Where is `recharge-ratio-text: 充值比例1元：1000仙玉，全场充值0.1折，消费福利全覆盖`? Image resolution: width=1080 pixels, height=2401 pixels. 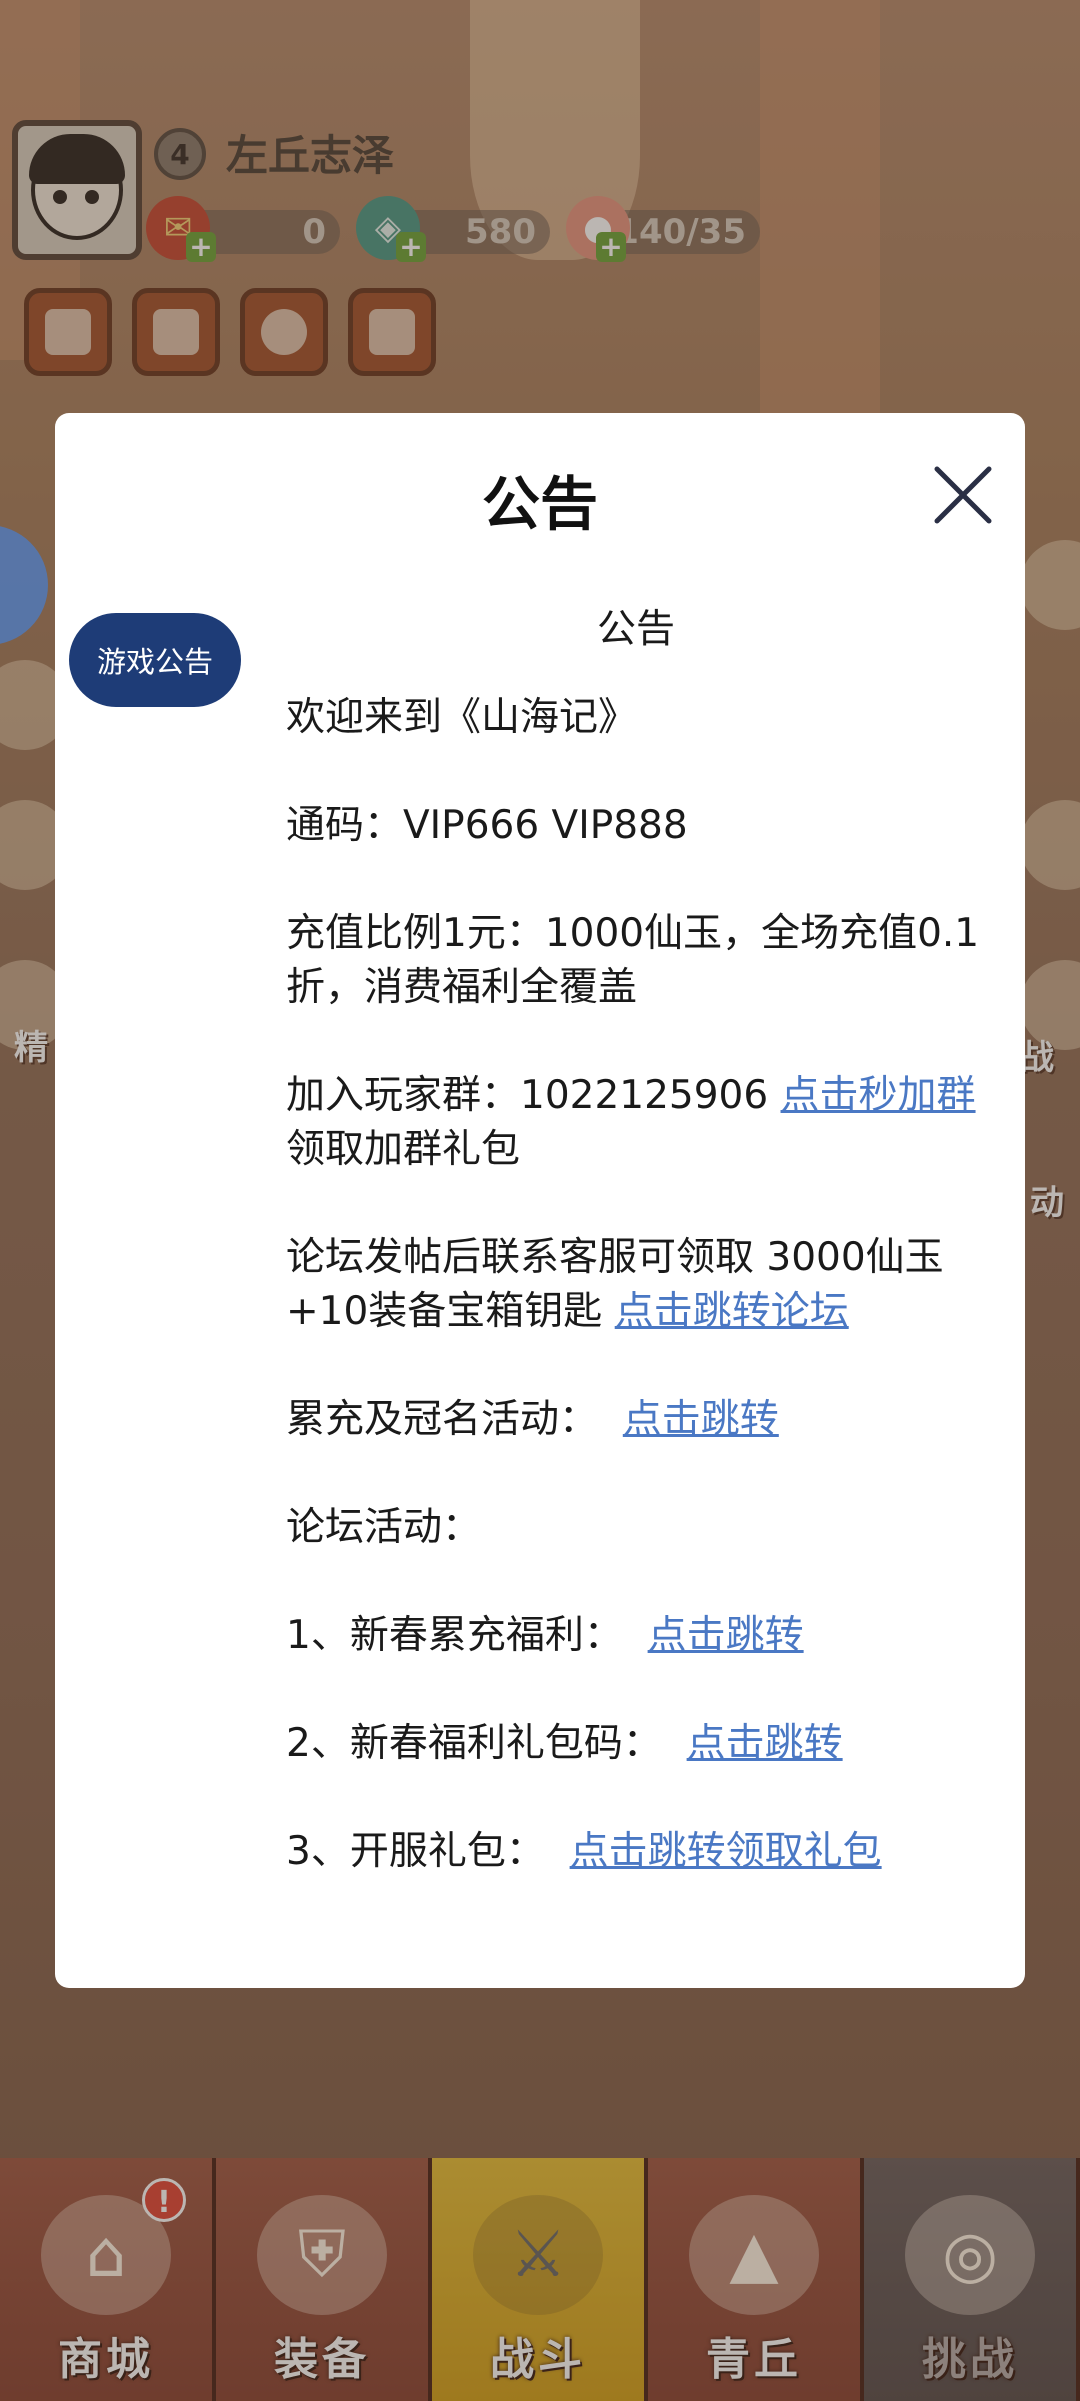
recharge-ratio-text: 充值比例1元：1000仙玉，全场充值0.1折，消费福利全覆盖 is located at coordinates (633, 960).